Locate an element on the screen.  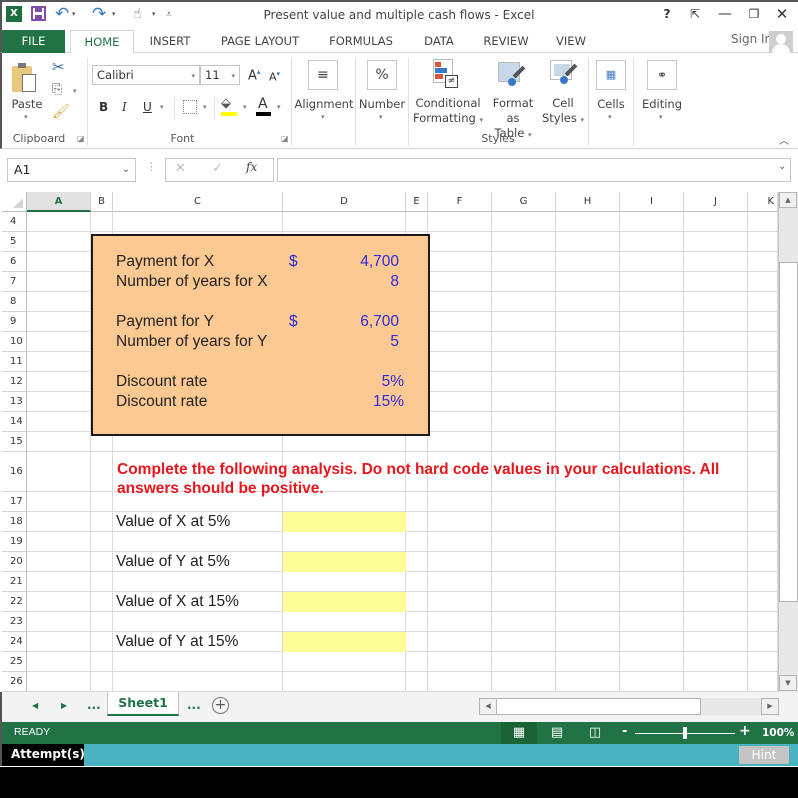
zoom-level: 100% is located at coordinates (778, 733).